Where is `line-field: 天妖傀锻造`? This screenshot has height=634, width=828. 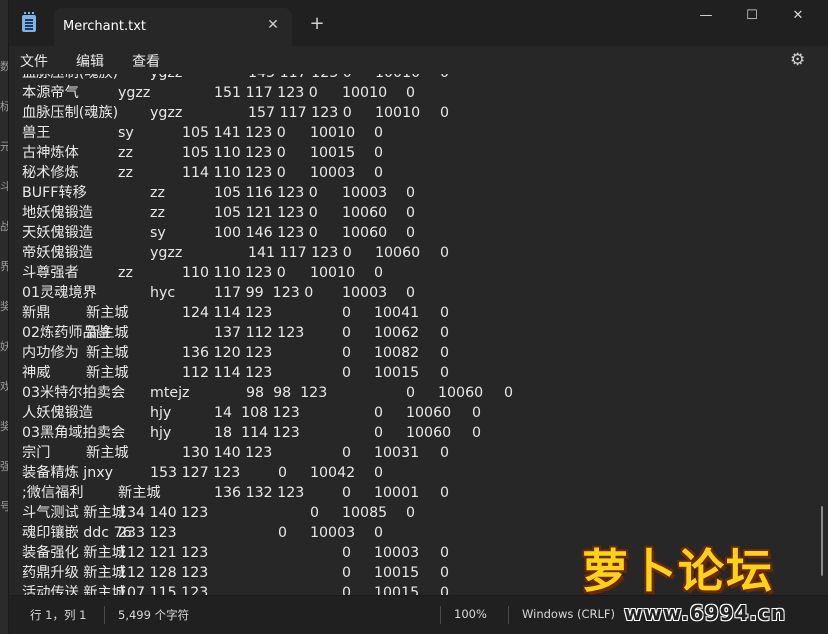 line-field: 天妖傀锻造 is located at coordinates (57, 233).